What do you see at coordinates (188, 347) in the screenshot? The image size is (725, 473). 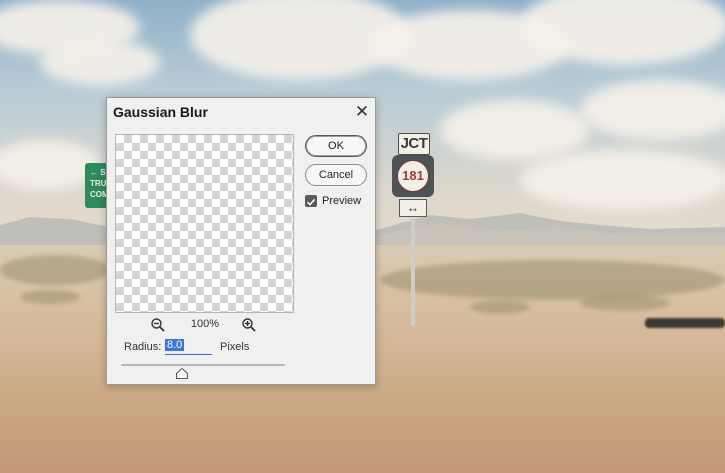 I see `radius-input: 8.0` at bounding box center [188, 347].